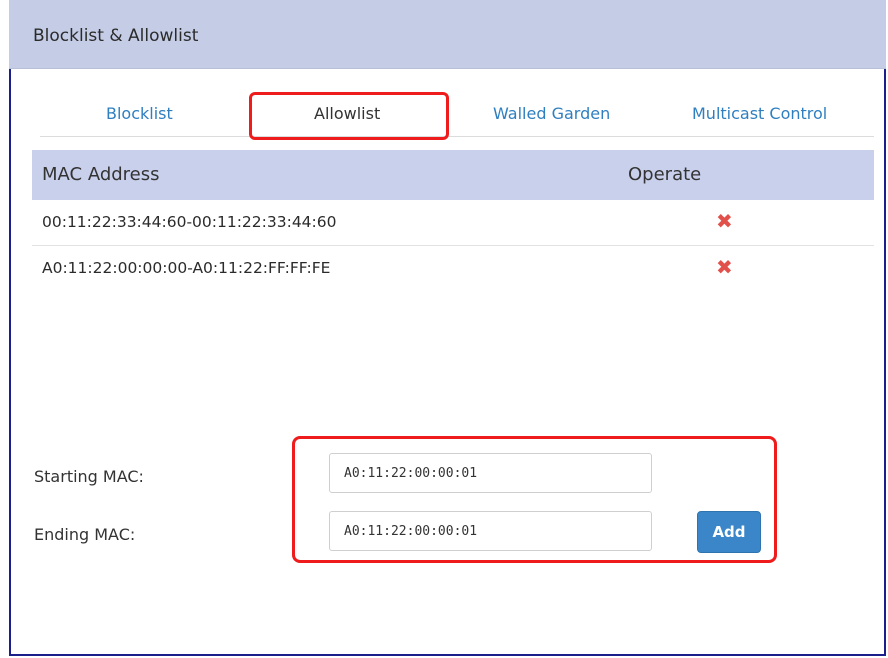 The width and height of the screenshot is (888, 658). I want to click on table-row: A0:11:22:00:00:00-A0:11:22:FF:FF:FE ✖, so click(453, 269).